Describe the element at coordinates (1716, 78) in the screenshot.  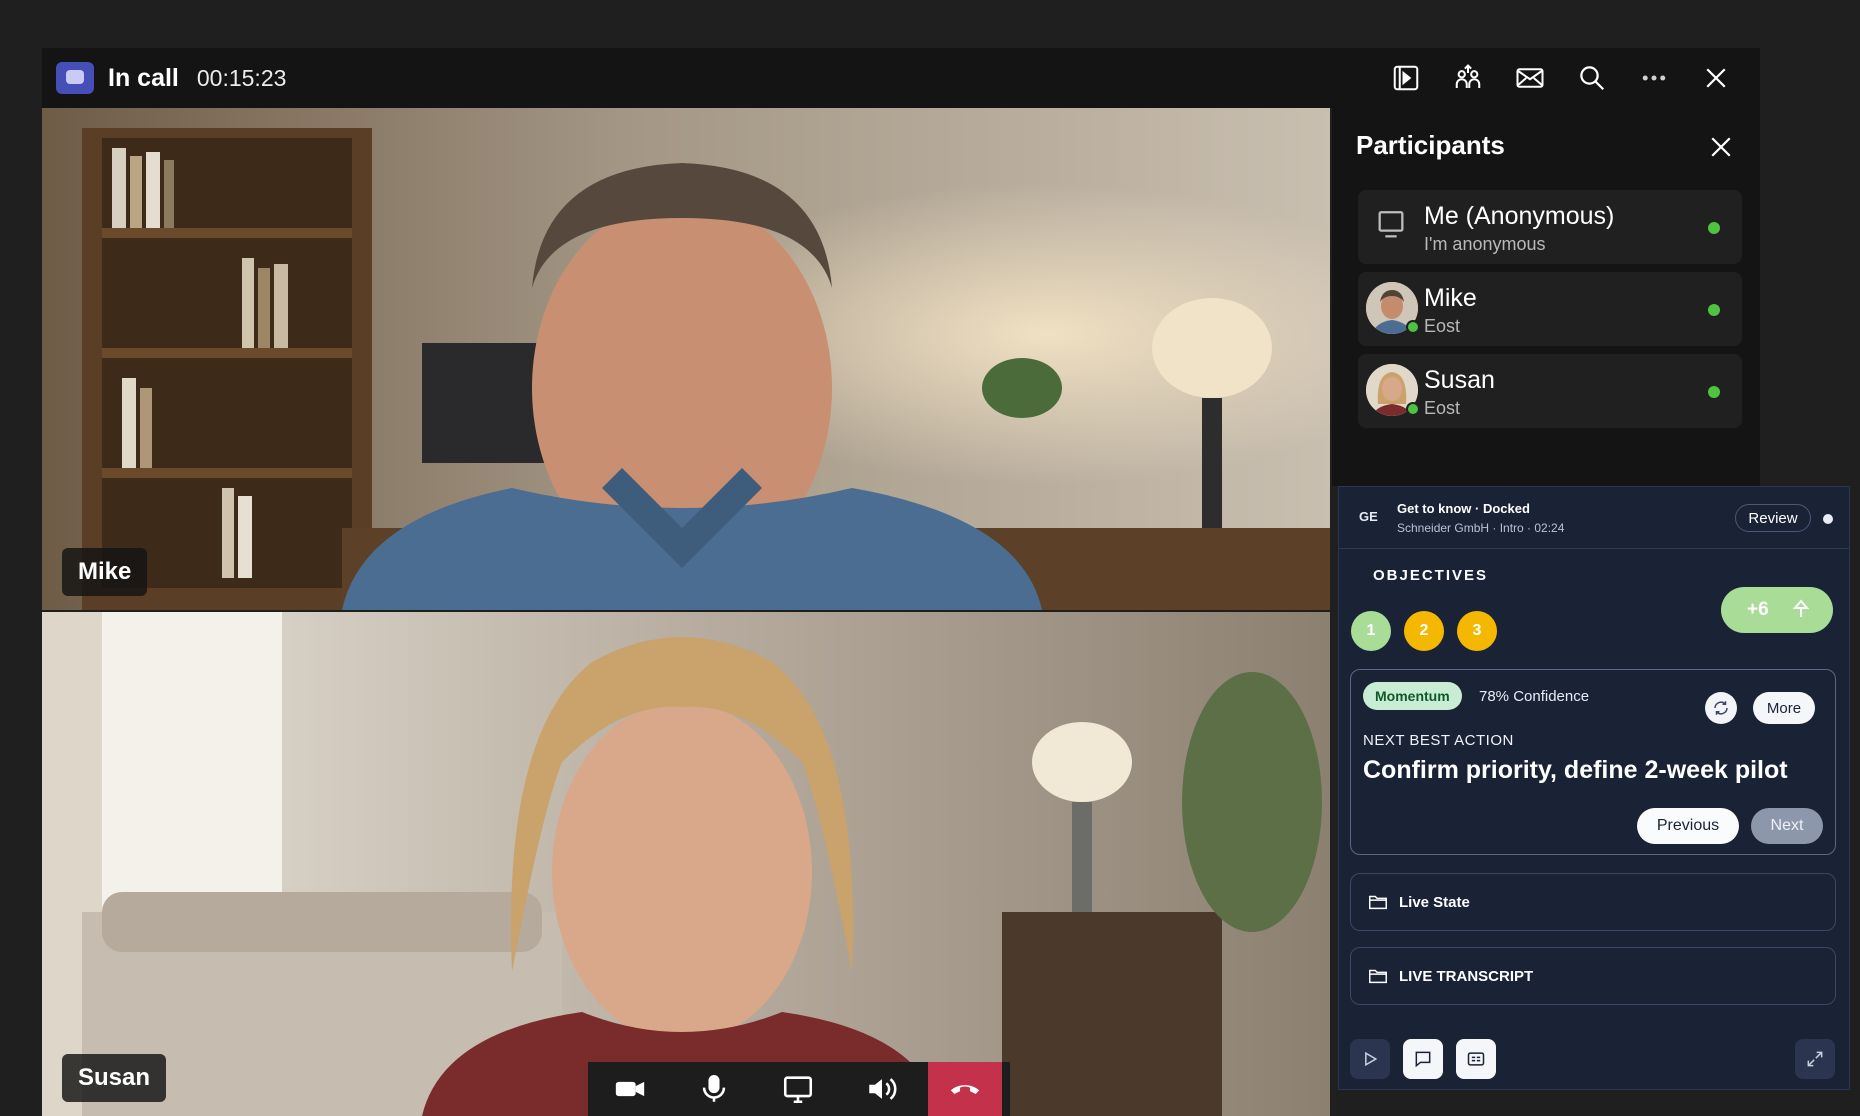
I see `close-icon` at that location.